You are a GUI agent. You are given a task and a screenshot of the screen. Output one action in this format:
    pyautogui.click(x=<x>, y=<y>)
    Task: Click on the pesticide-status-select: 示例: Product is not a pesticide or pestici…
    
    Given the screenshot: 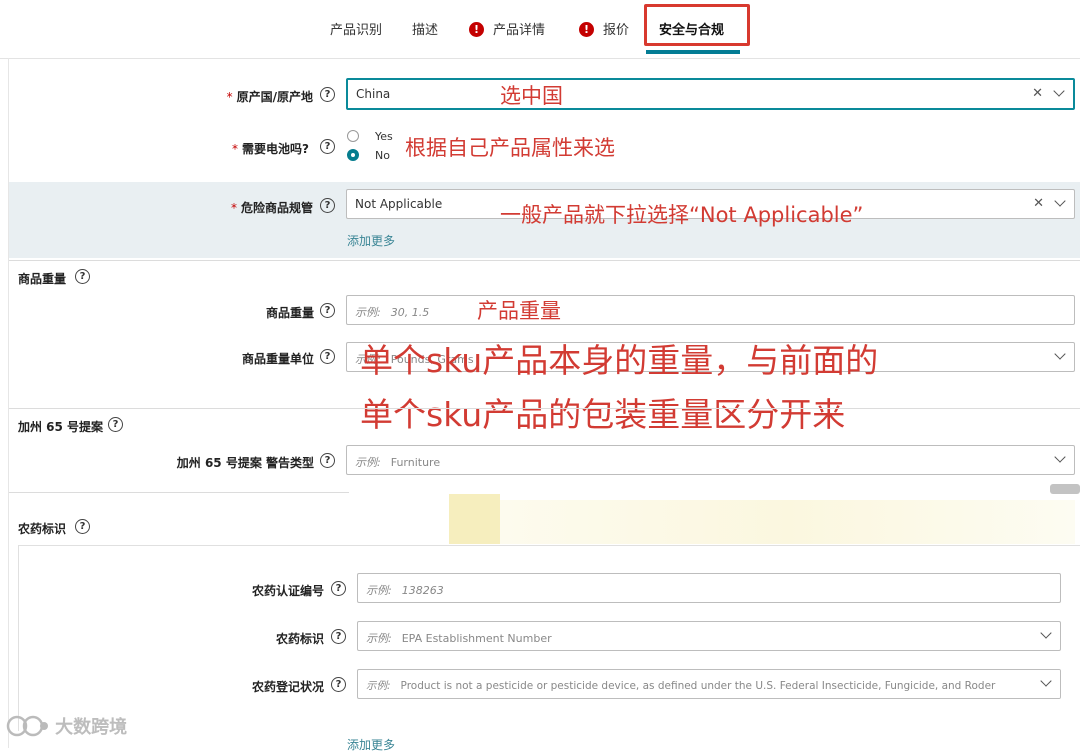 What is the action you would take?
    pyautogui.click(x=709, y=684)
    